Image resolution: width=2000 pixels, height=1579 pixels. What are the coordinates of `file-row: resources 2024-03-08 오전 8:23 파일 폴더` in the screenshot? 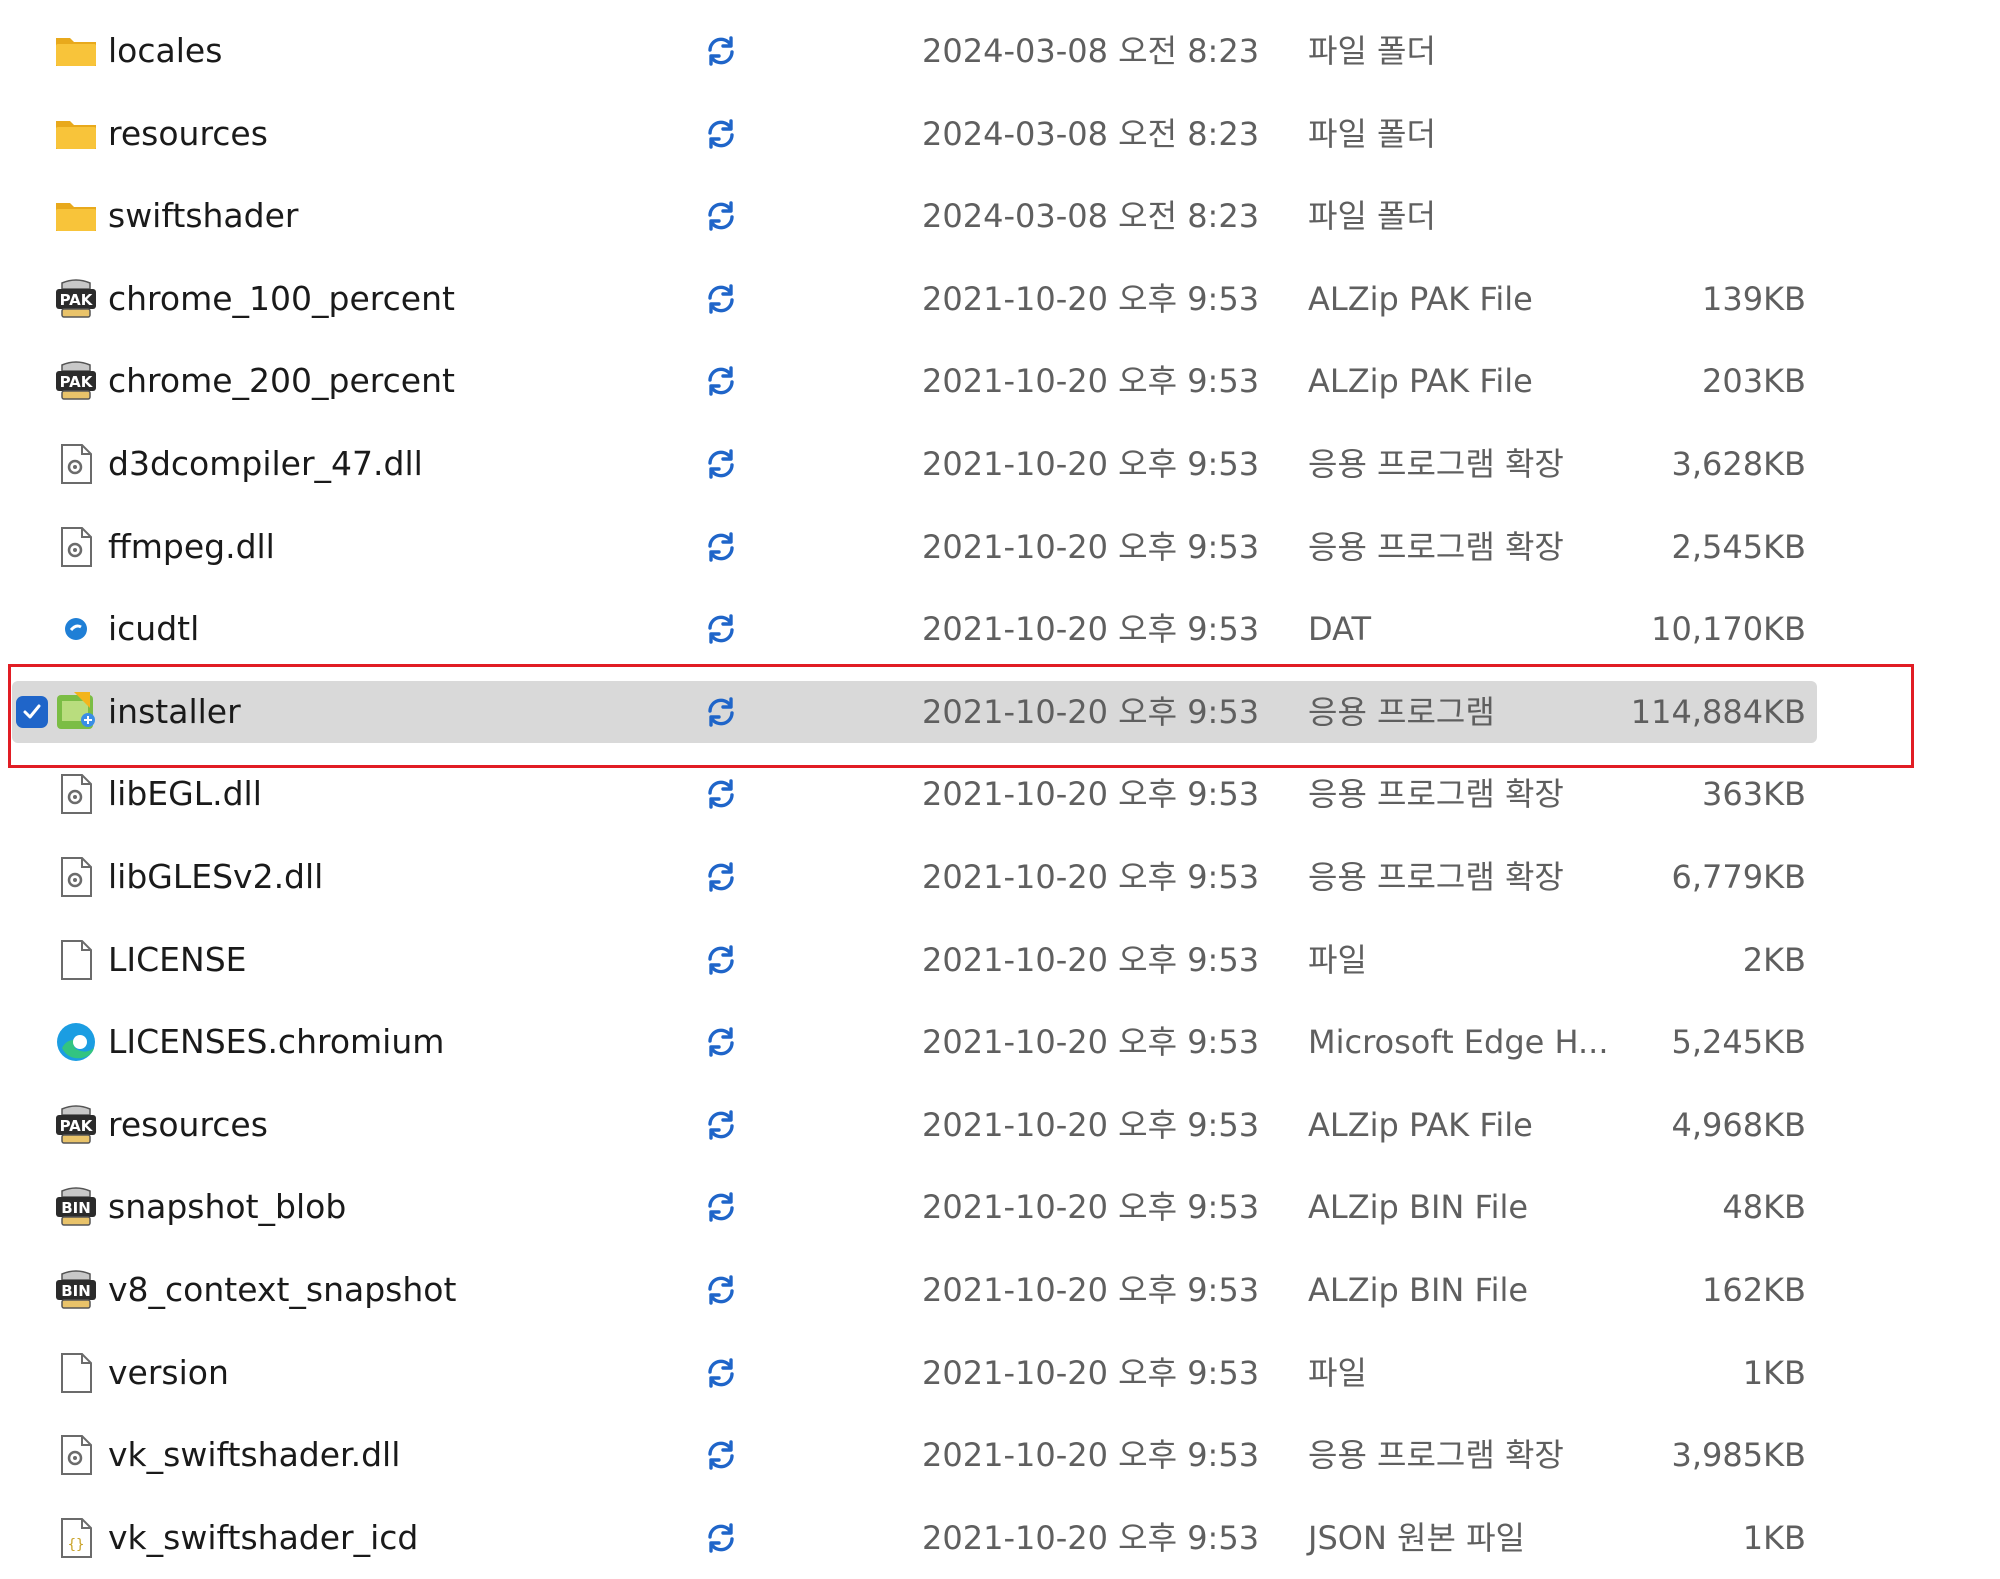 It's located at (1000, 134).